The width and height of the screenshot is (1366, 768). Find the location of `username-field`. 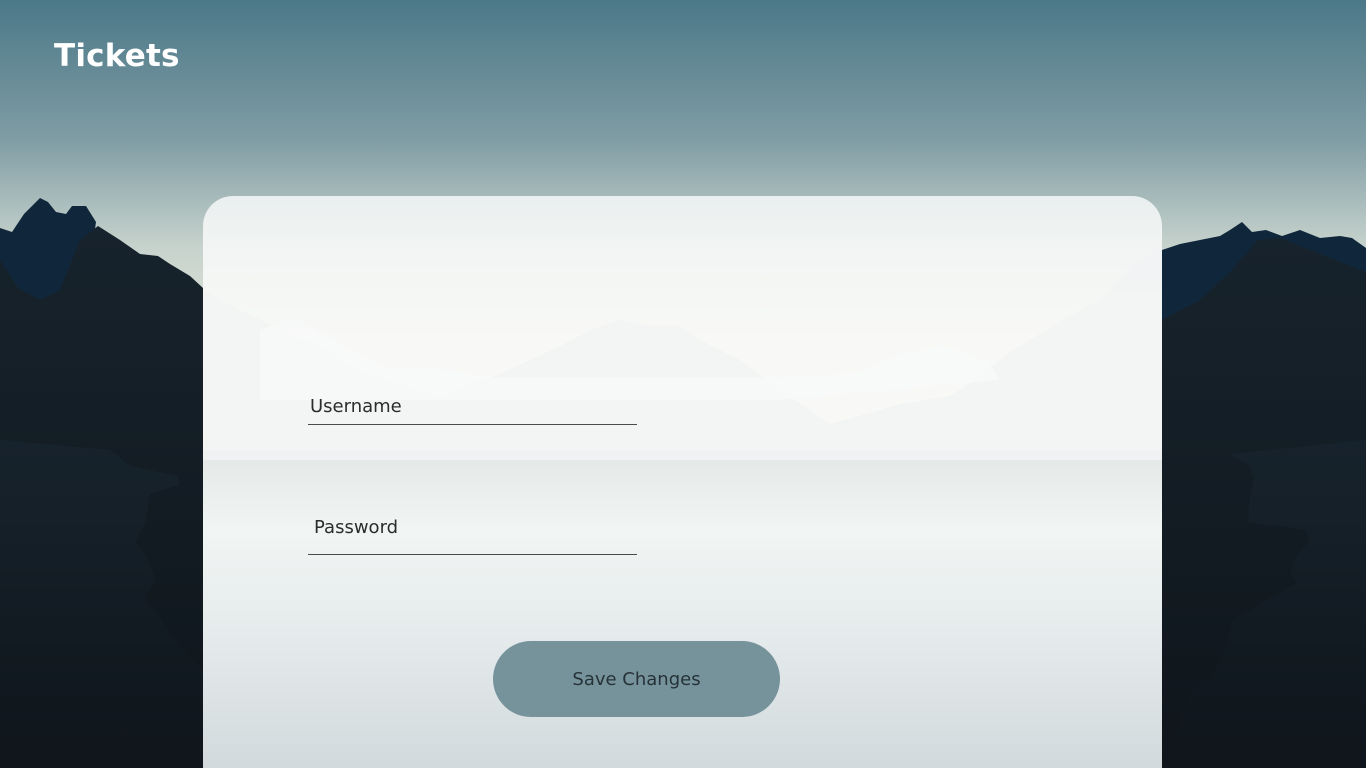

username-field is located at coordinates (472, 405).